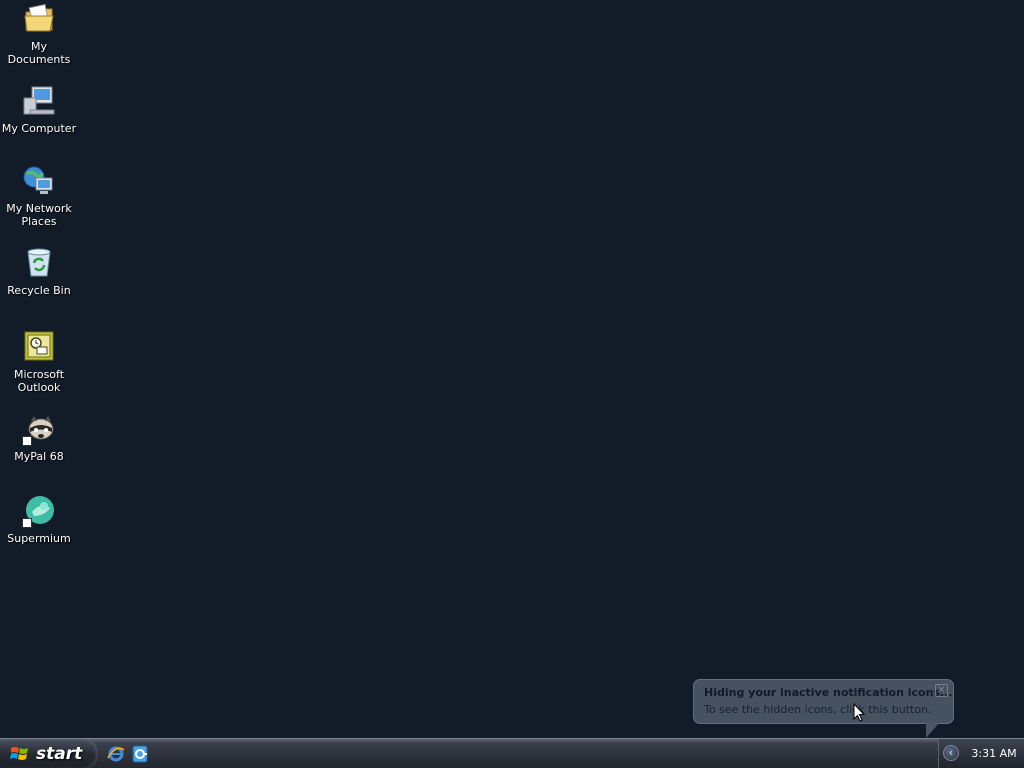  What do you see at coordinates (140, 754) in the screenshot?
I see `outlook-express-icon` at bounding box center [140, 754].